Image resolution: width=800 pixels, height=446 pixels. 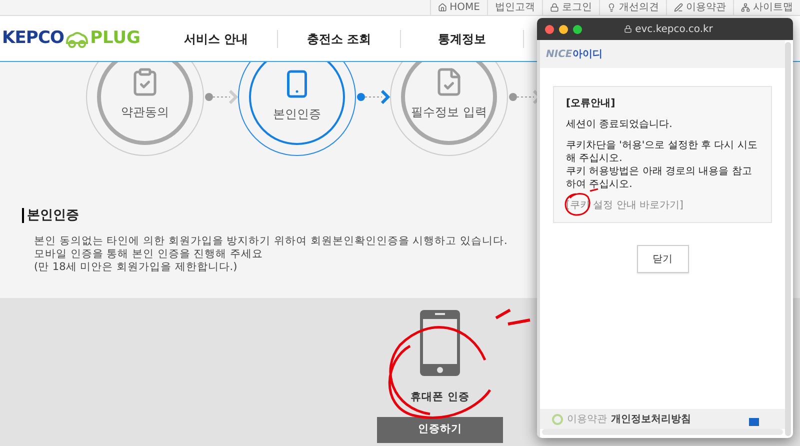 What do you see at coordinates (440, 343) in the screenshot?
I see `phone-icon` at bounding box center [440, 343].